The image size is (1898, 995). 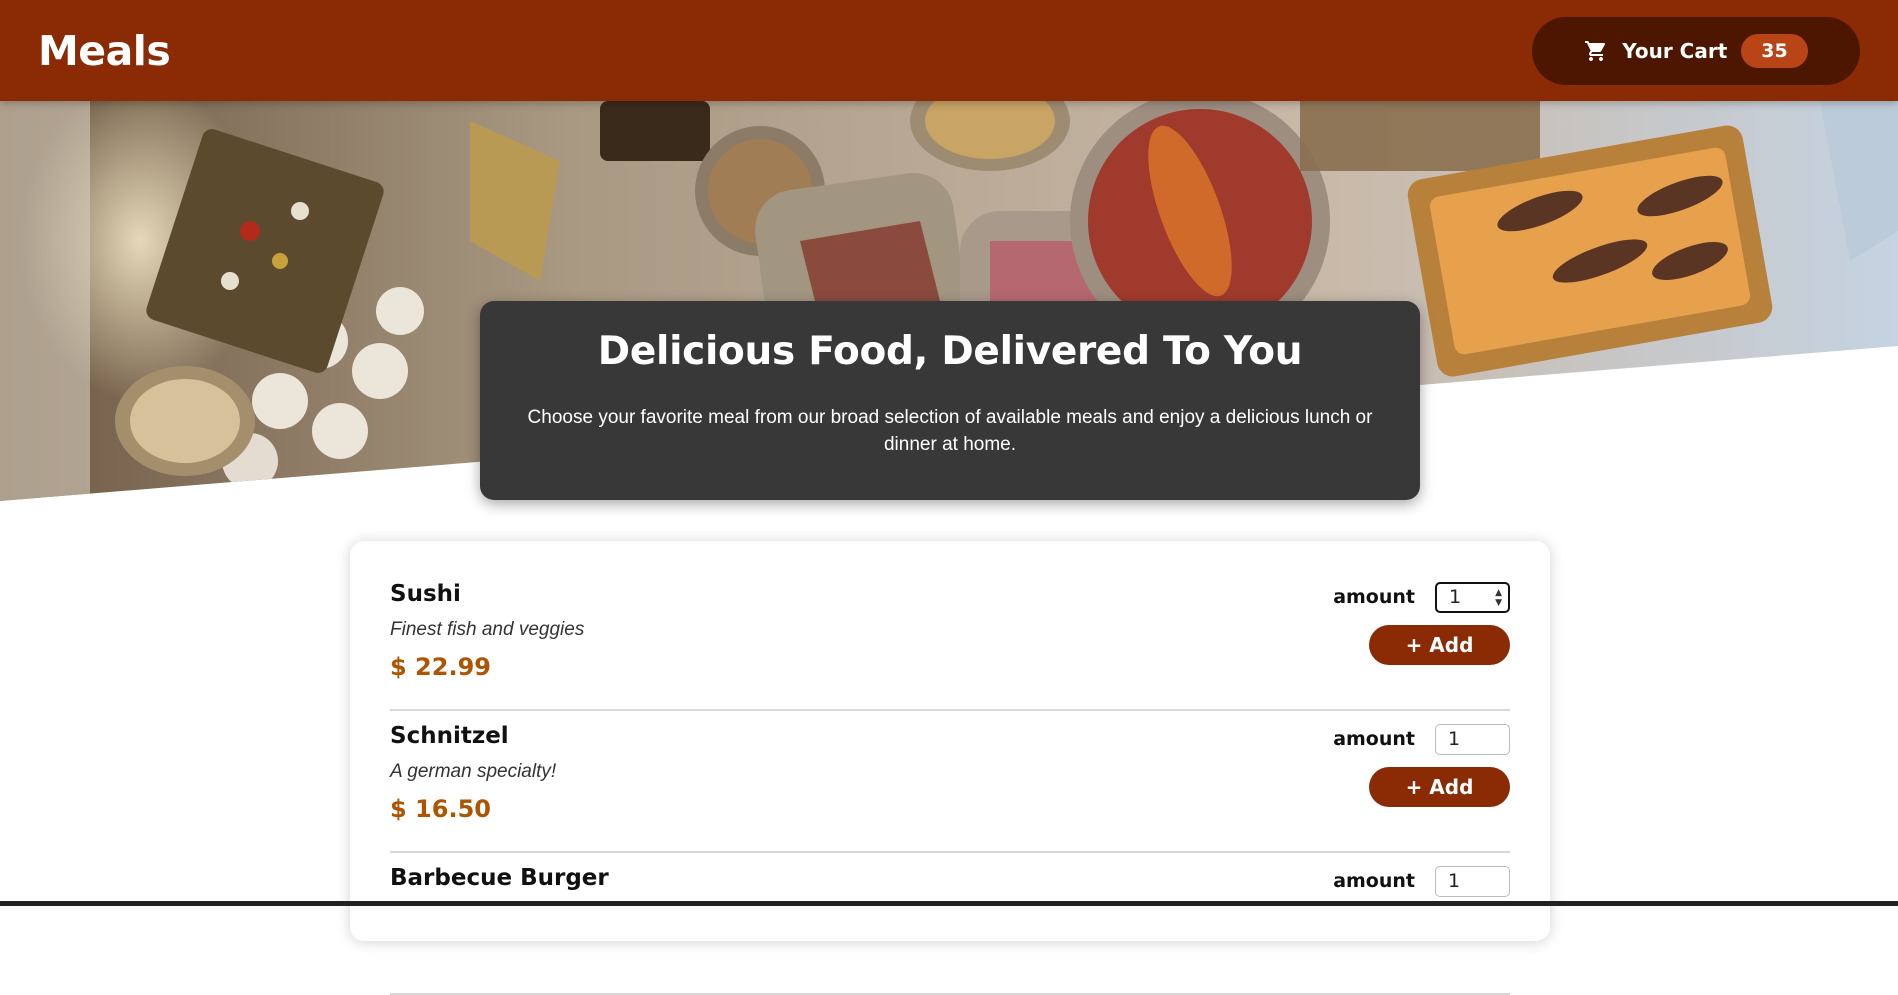 I want to click on main-header: Meals Your Cart 35, so click(x=949, y=50).